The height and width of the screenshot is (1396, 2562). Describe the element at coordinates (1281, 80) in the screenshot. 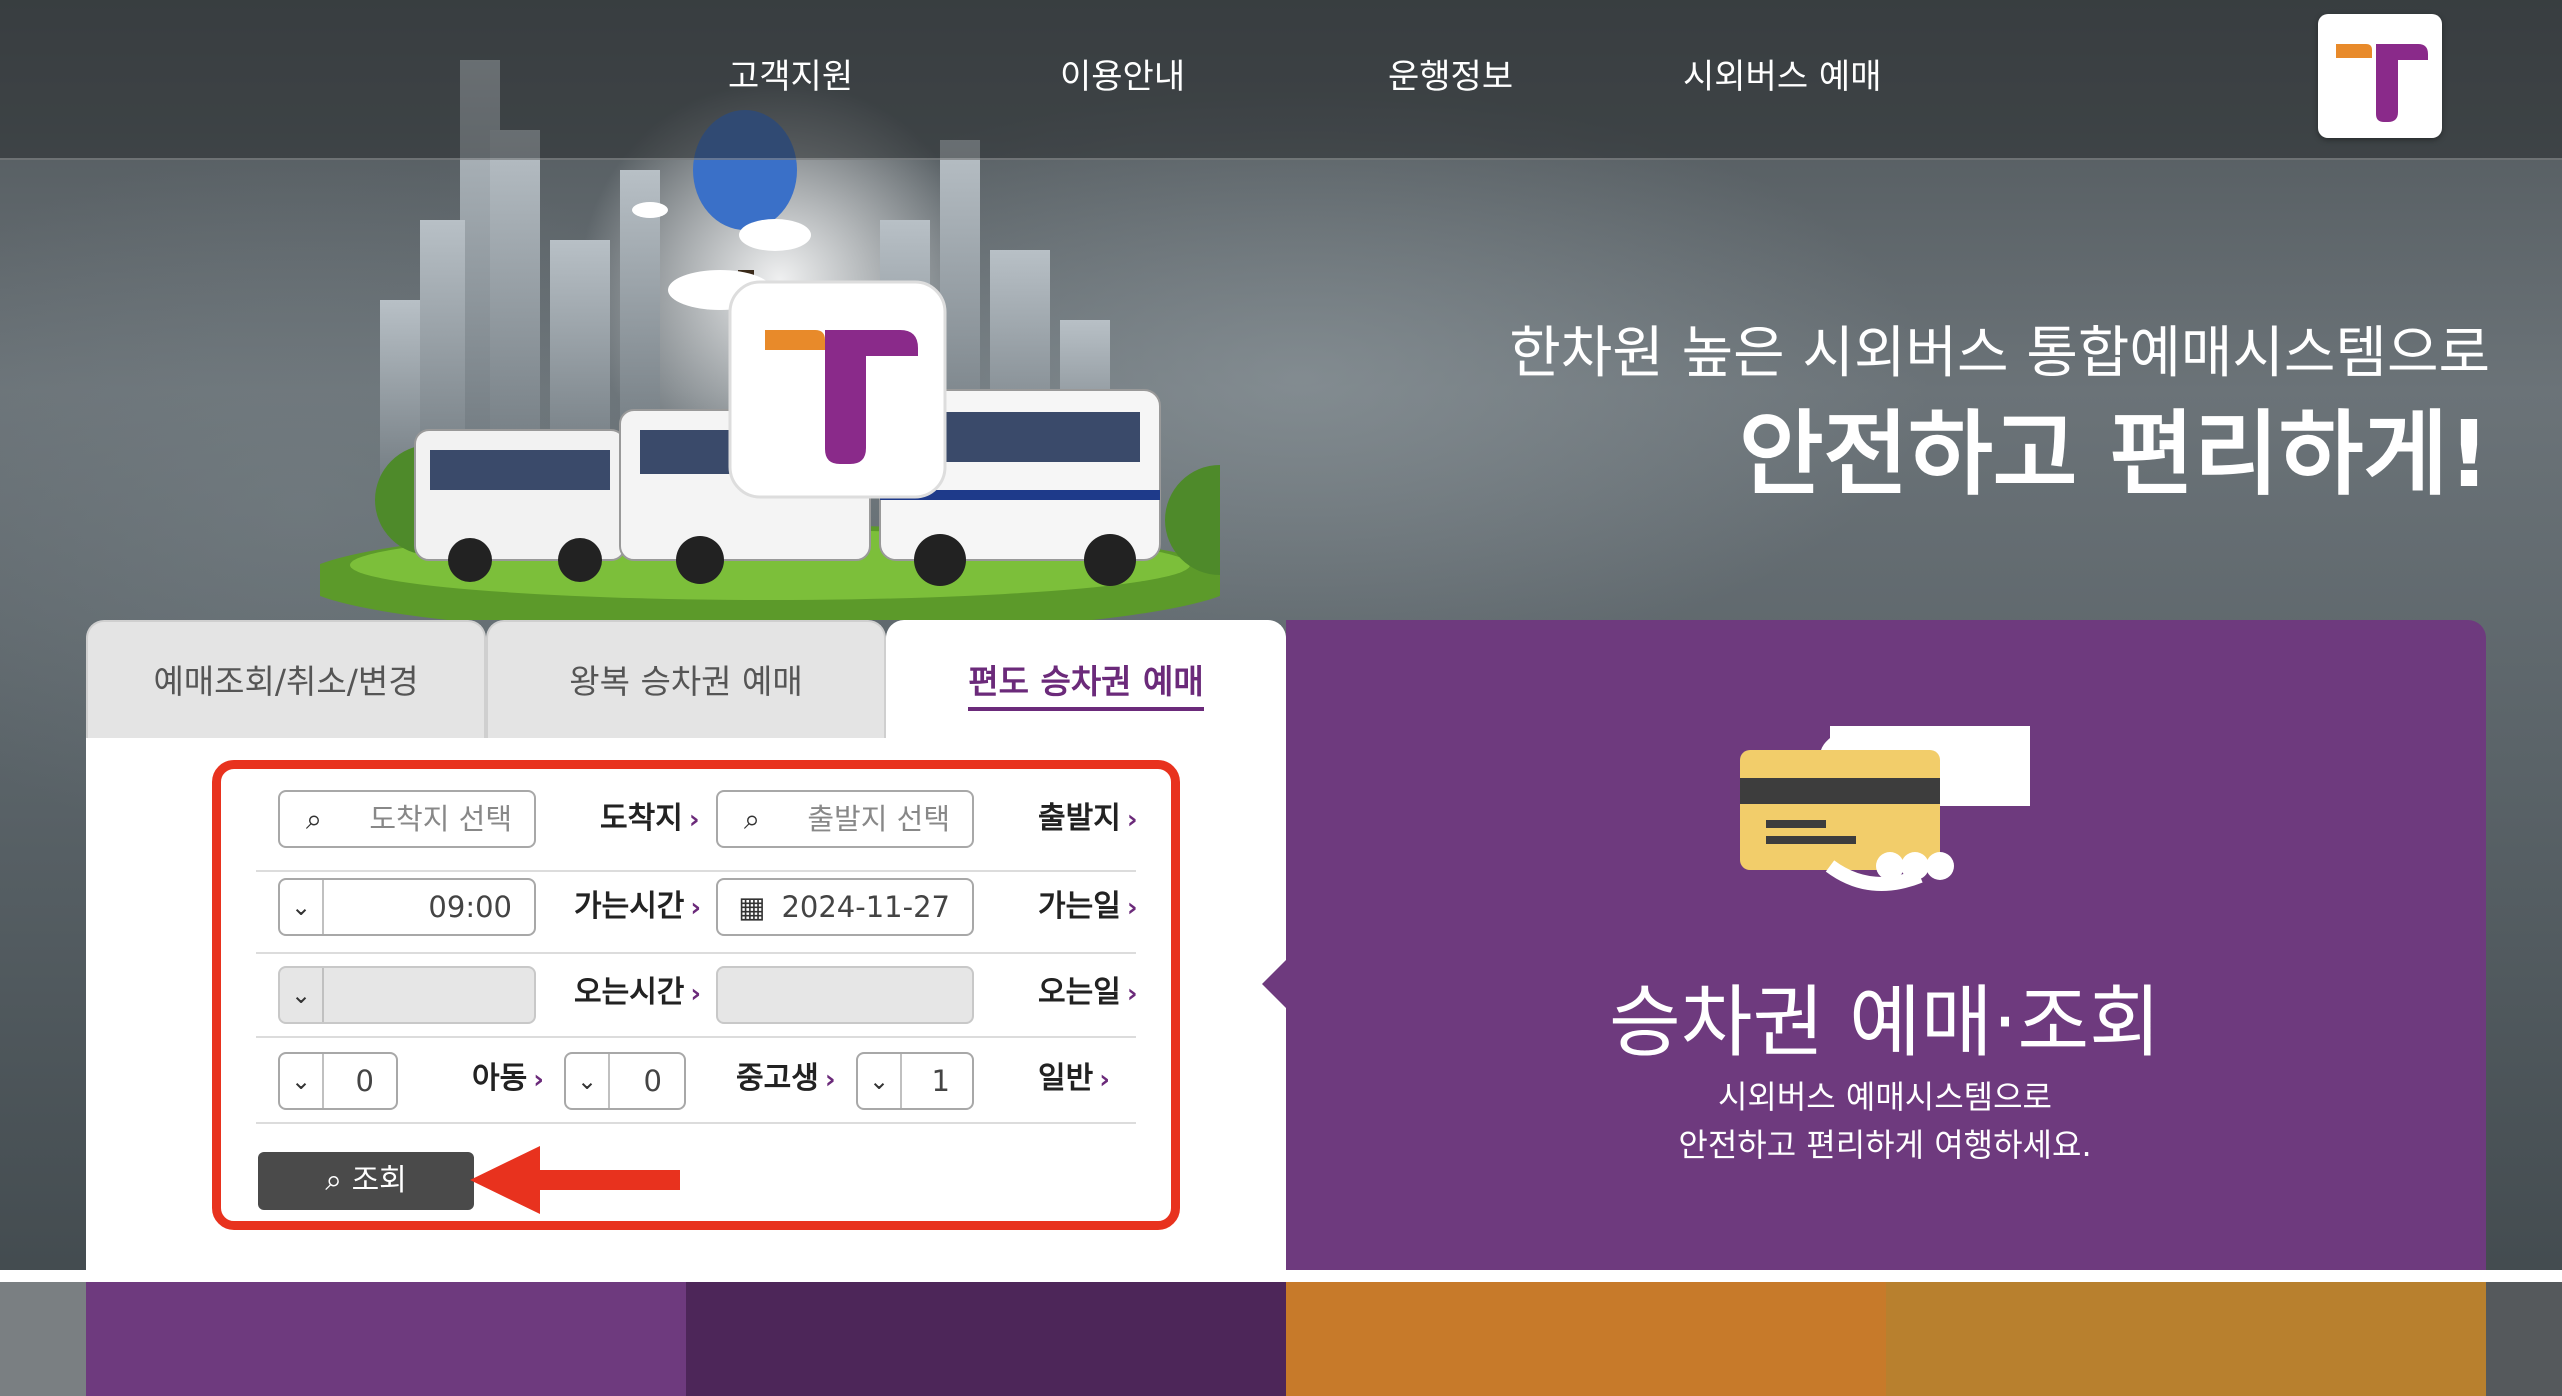

I see `top-navigation-bar: 고객지원 이용안내 운행정보 시외버스 예매` at that location.